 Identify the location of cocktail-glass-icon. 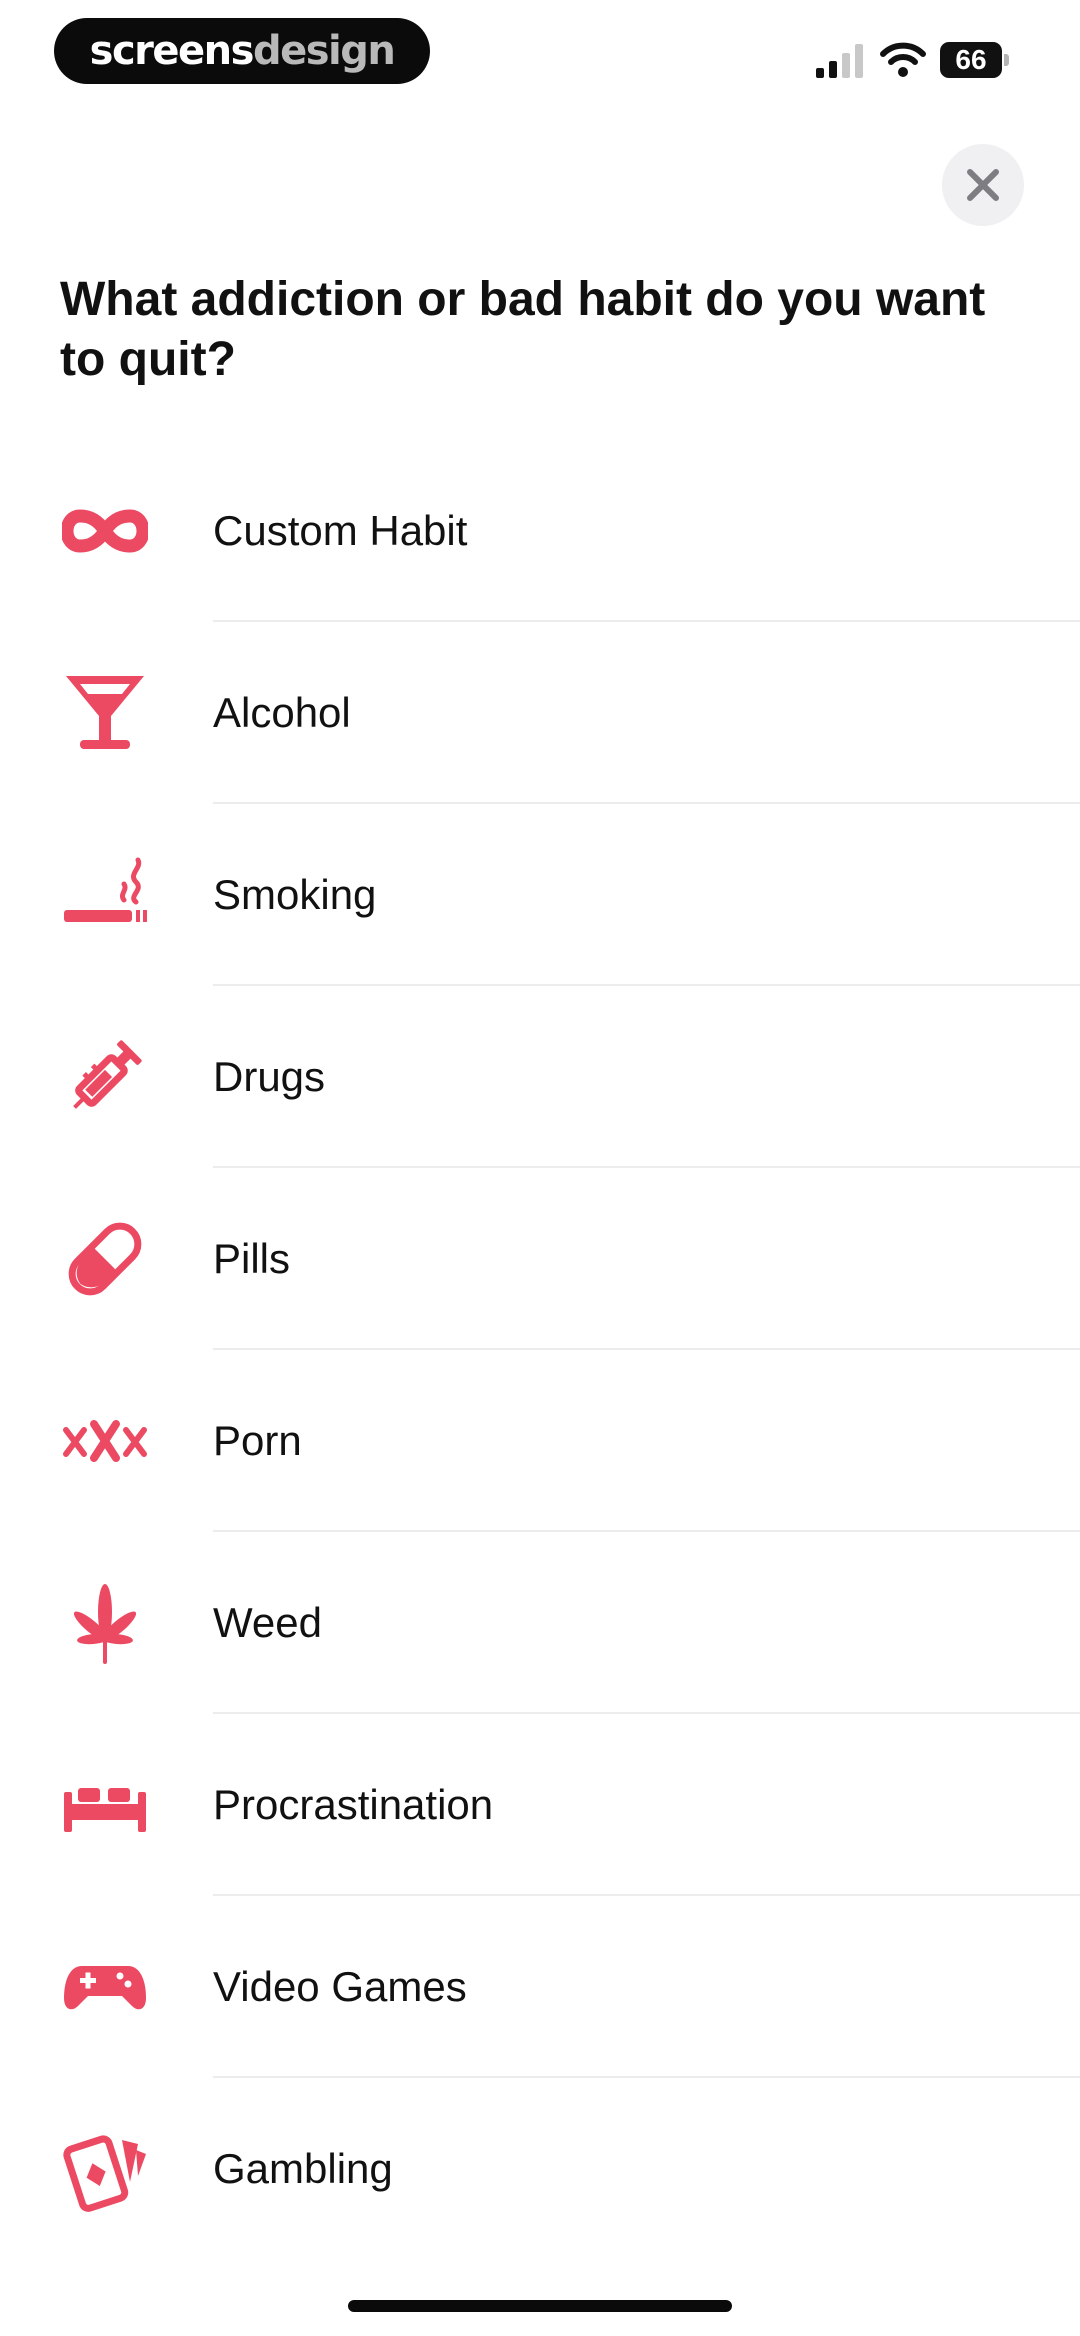
(105, 713).